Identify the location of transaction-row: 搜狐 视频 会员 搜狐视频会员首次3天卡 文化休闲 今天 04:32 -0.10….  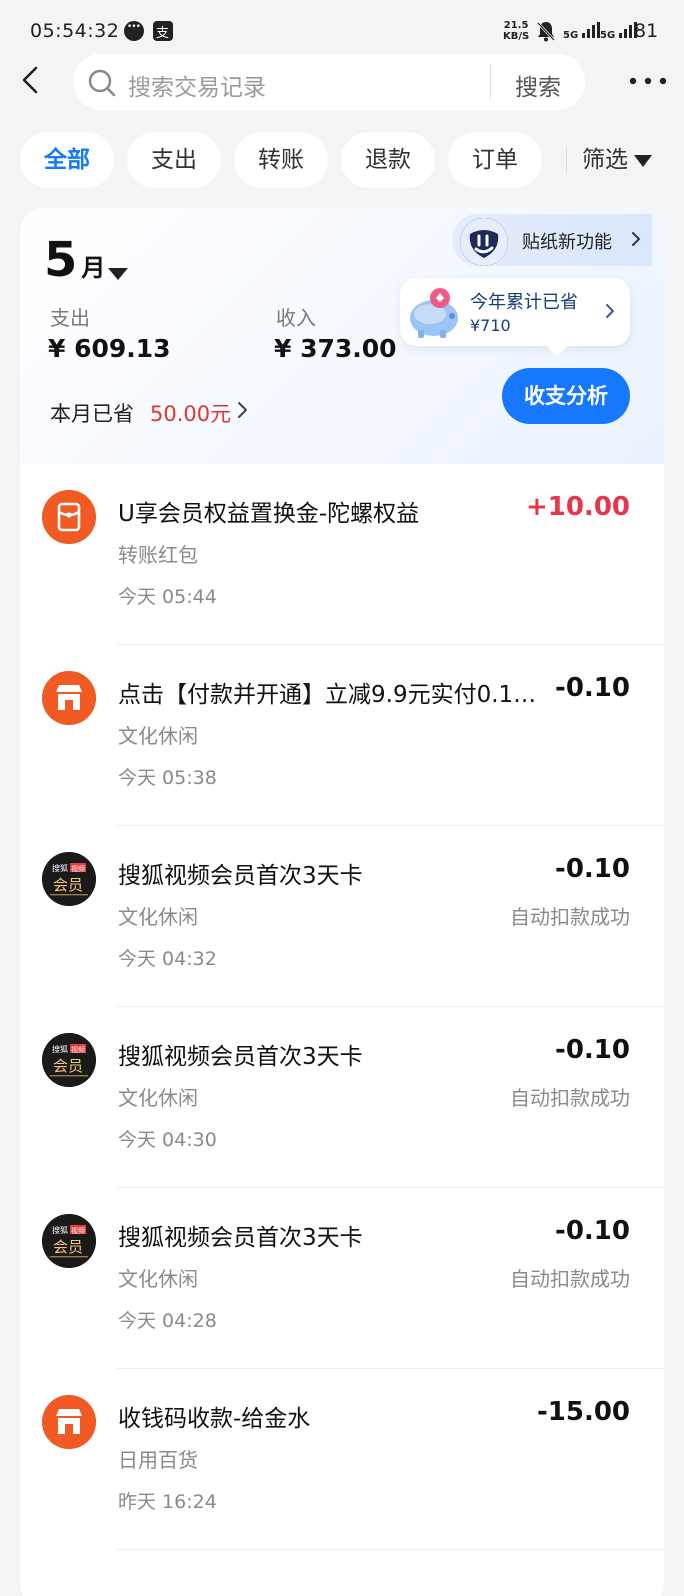
(342, 916).